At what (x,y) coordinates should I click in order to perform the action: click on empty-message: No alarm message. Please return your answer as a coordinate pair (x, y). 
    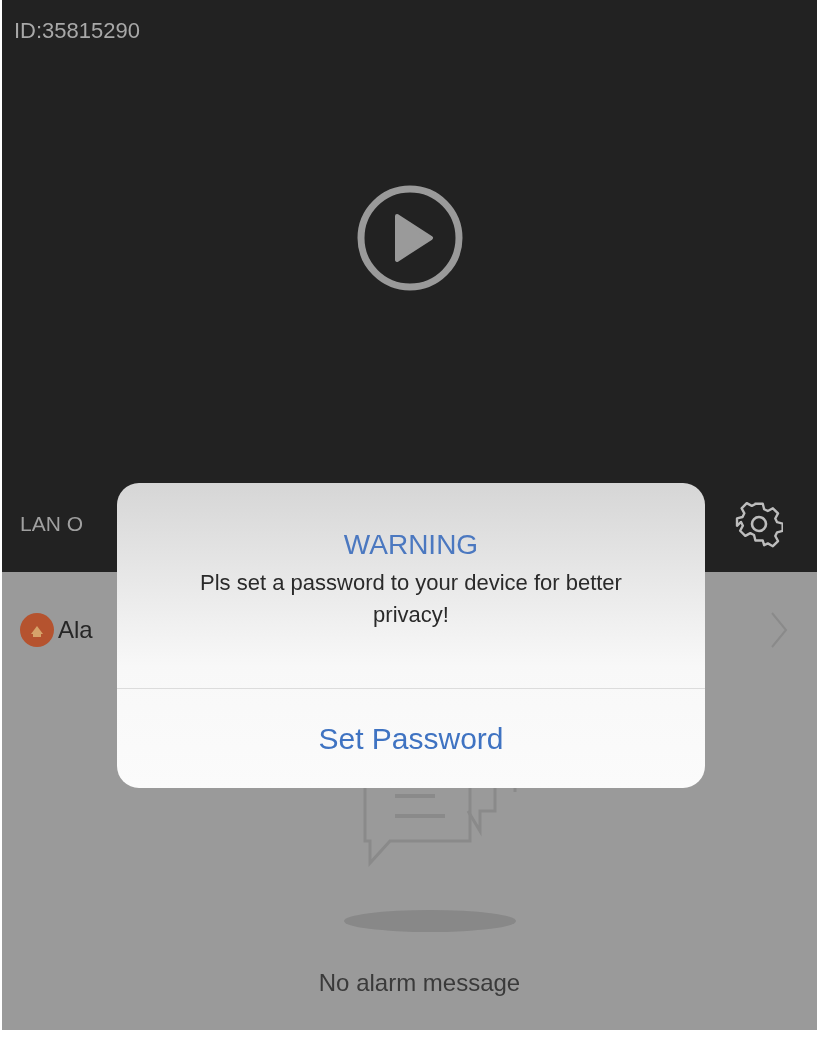
    Looking at the image, I should click on (419, 983).